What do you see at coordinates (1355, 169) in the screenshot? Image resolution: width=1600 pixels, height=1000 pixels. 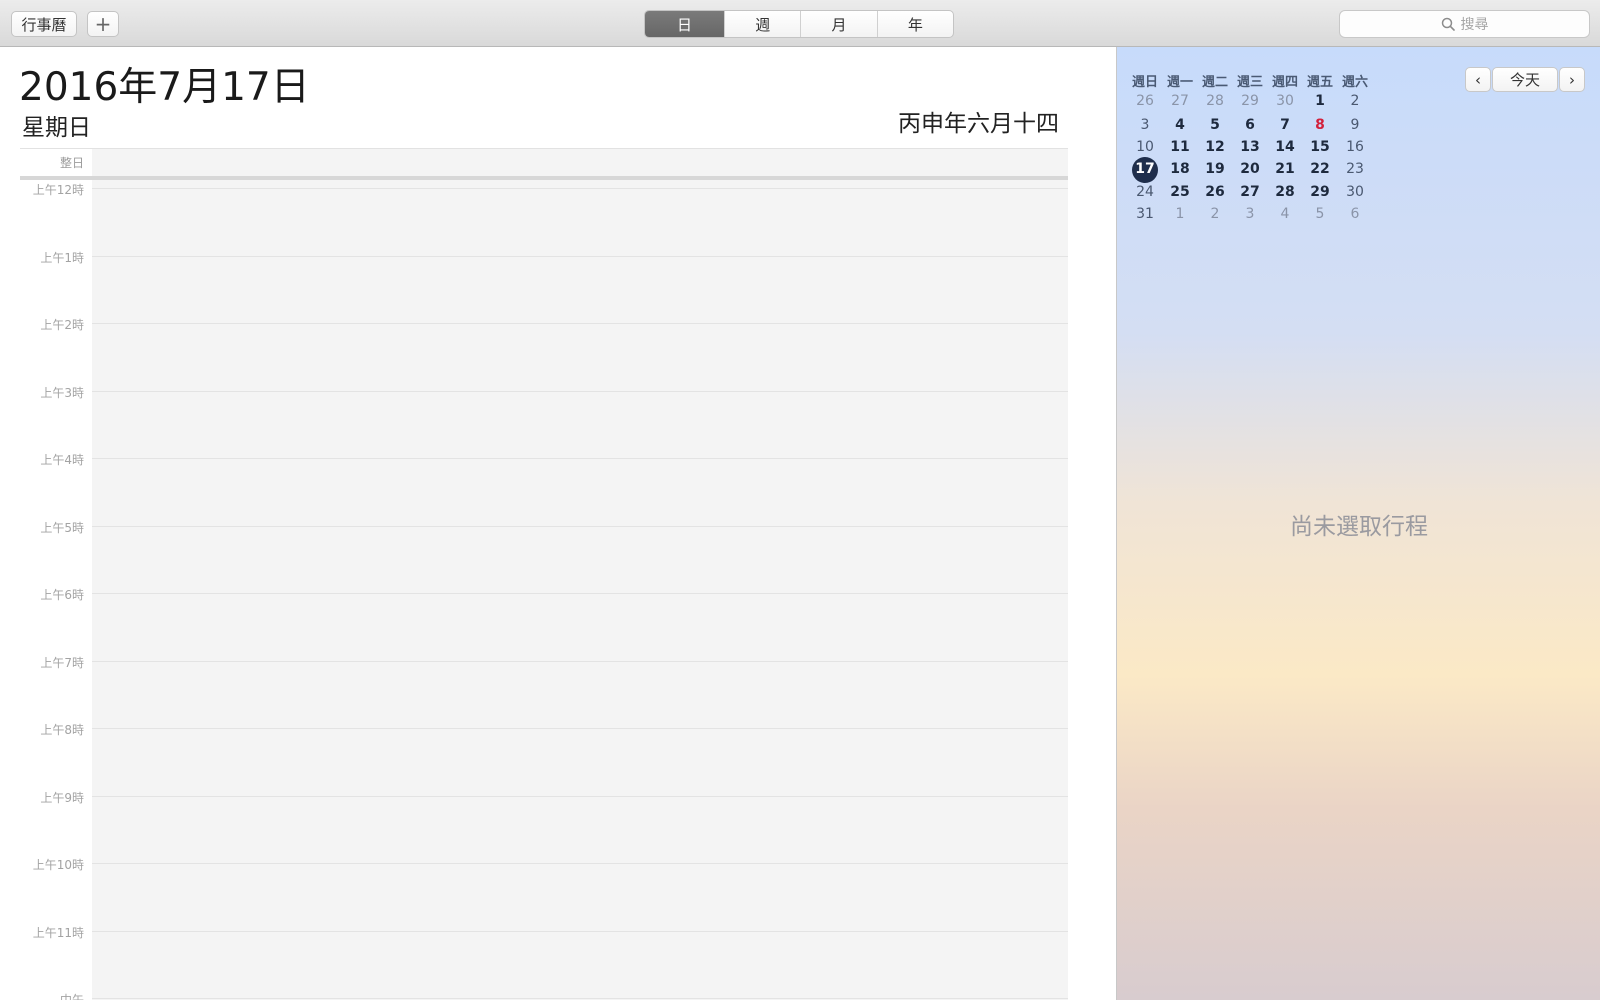 I see `mini-day: 23` at bounding box center [1355, 169].